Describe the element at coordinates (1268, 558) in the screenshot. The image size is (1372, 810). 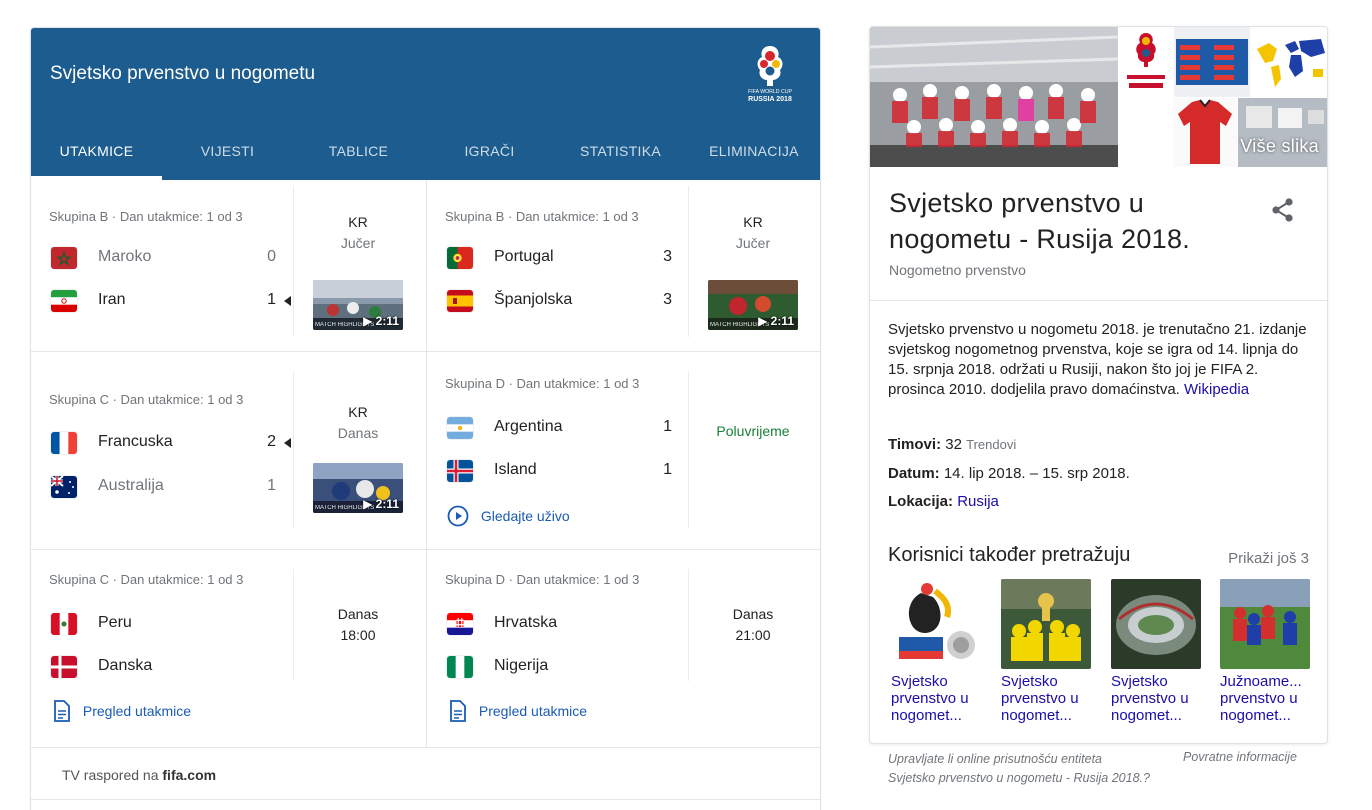
I see `show-more-link: Prikaži još 3` at that location.